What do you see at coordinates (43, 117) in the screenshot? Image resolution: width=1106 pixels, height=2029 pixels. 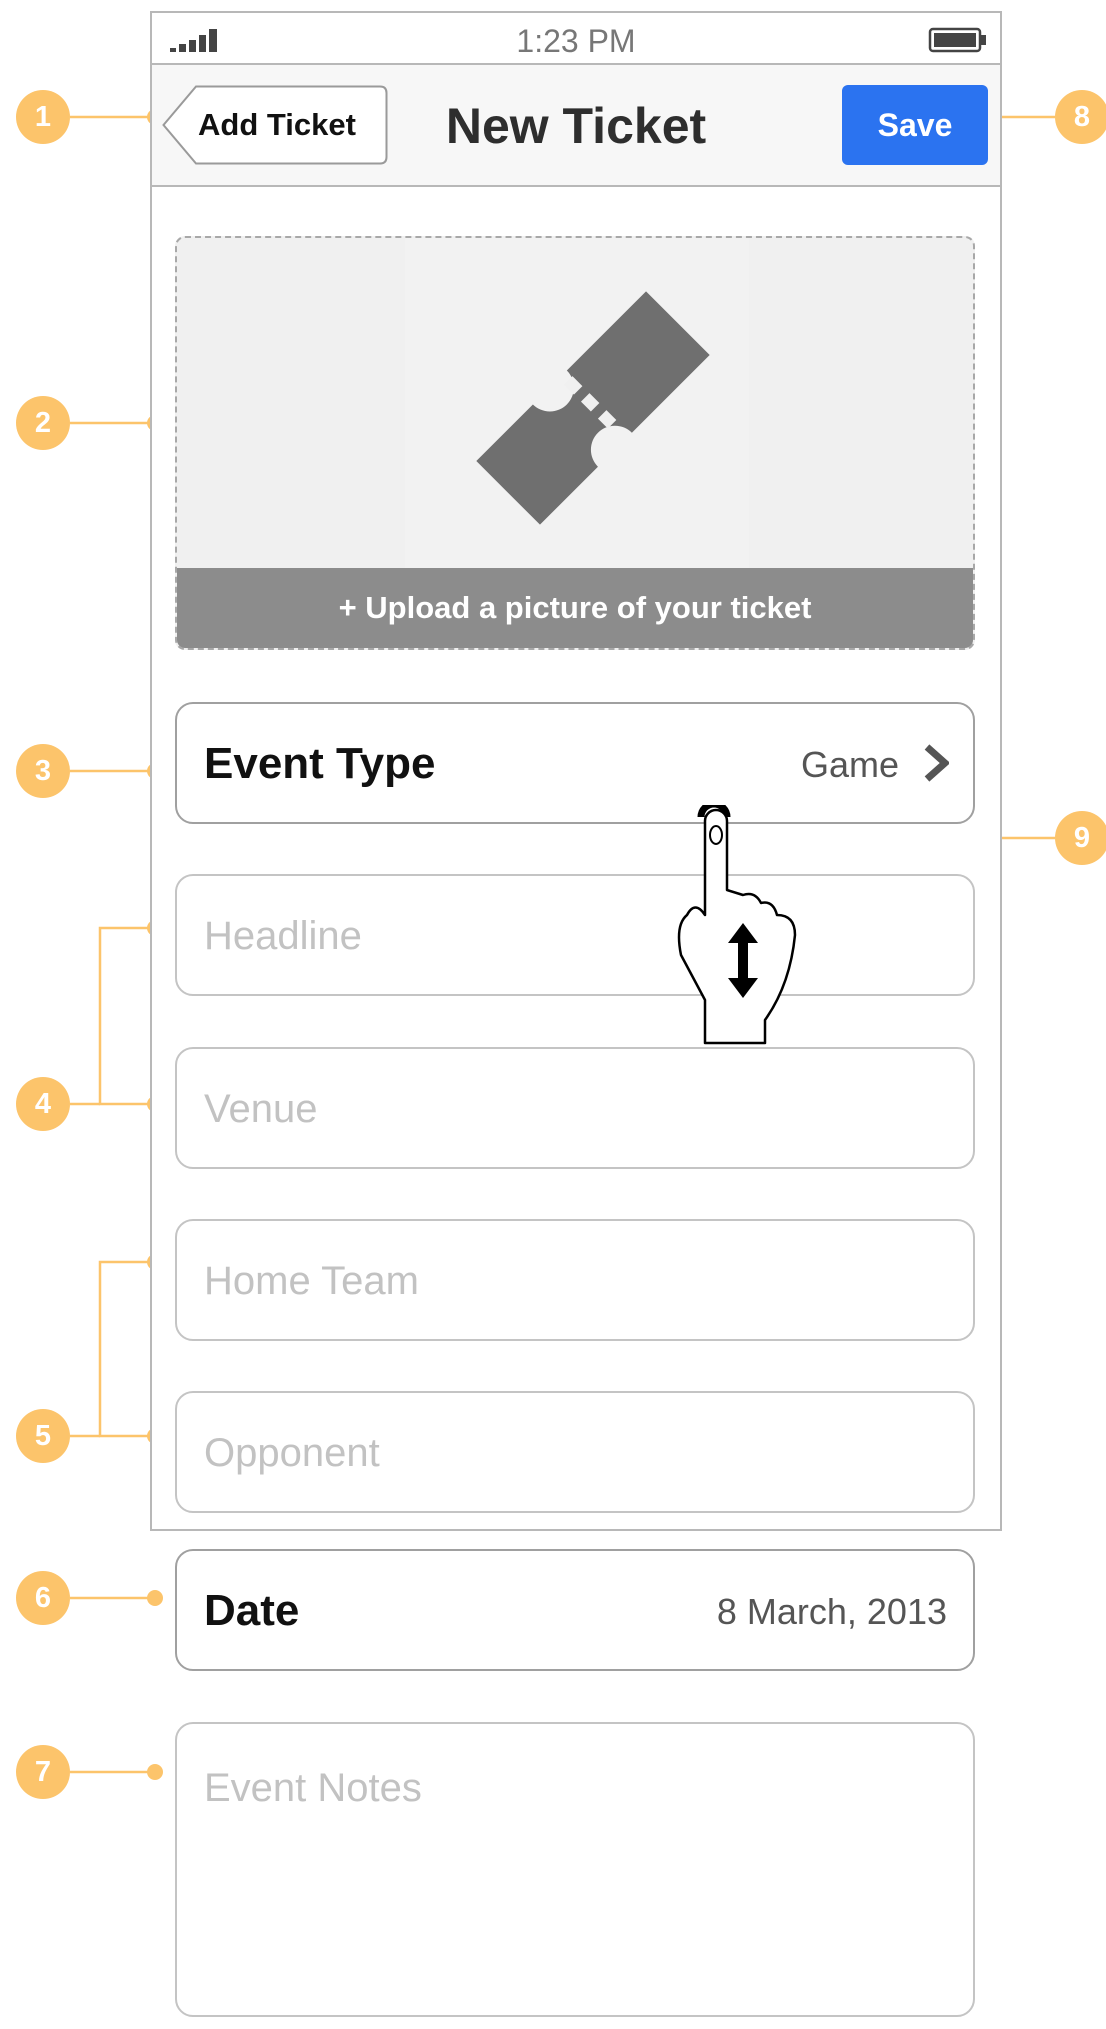 I see `annotation-marker-1: 1` at bounding box center [43, 117].